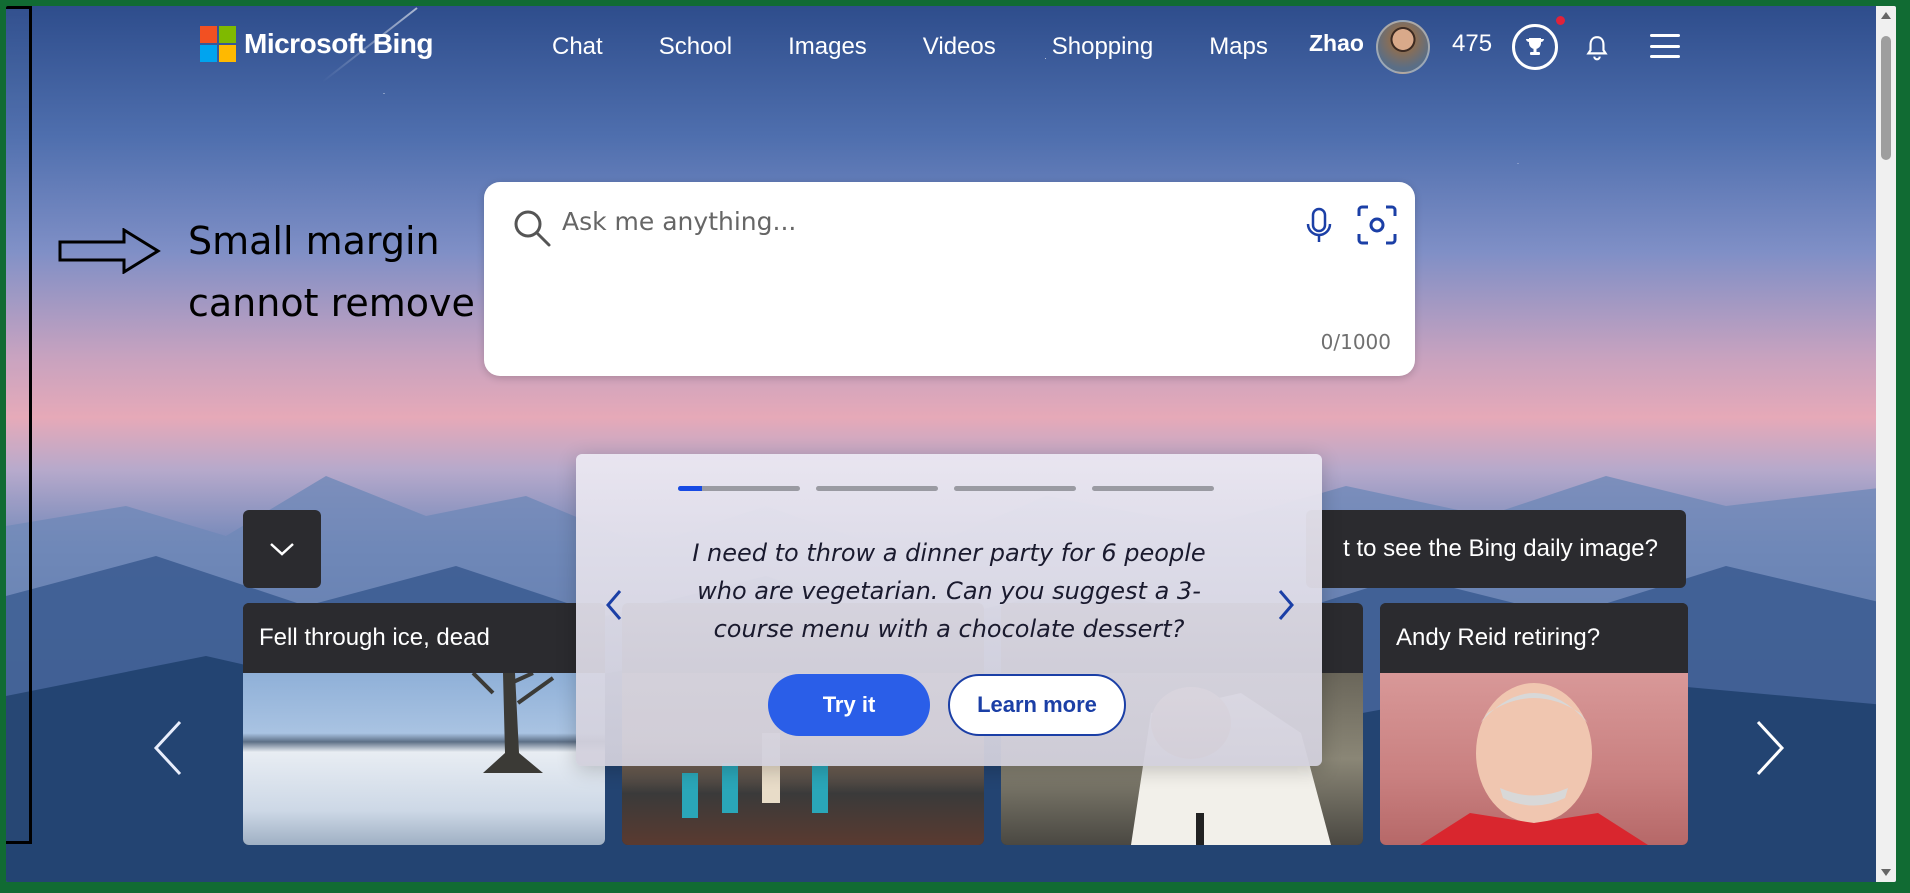 This screenshot has height=893, width=1910. What do you see at coordinates (949, 279) in the screenshot?
I see `search-box: 0/1000` at bounding box center [949, 279].